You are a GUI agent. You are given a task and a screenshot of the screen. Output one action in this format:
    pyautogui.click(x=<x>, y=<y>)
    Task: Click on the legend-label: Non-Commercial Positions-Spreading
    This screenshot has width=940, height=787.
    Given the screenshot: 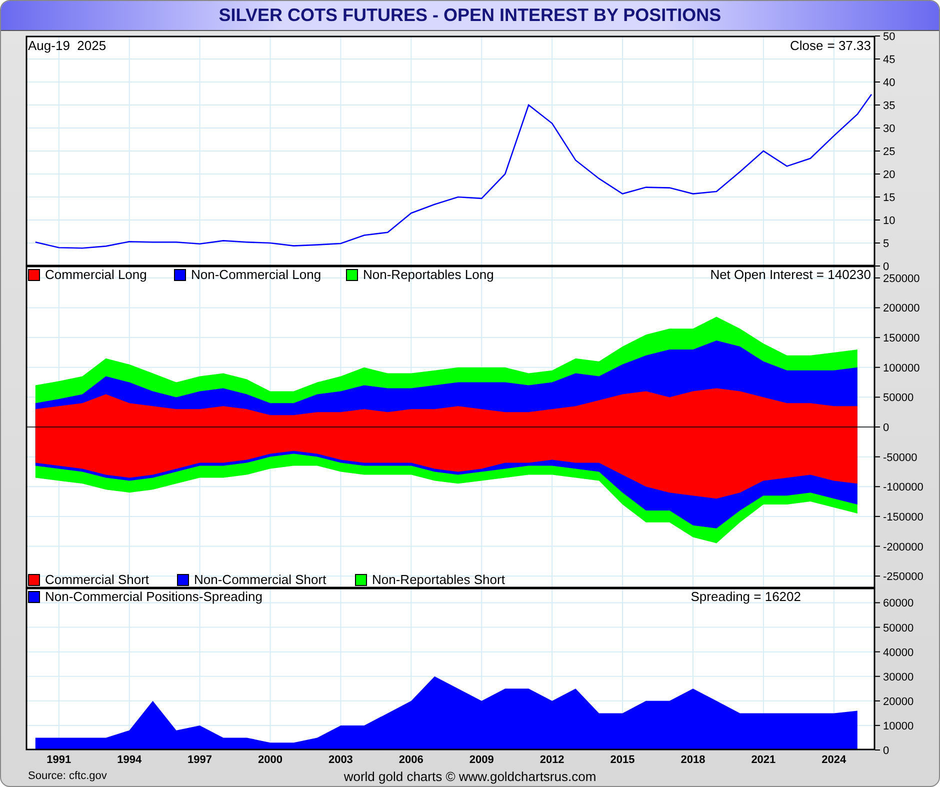 What is the action you would take?
    pyautogui.click(x=153, y=596)
    